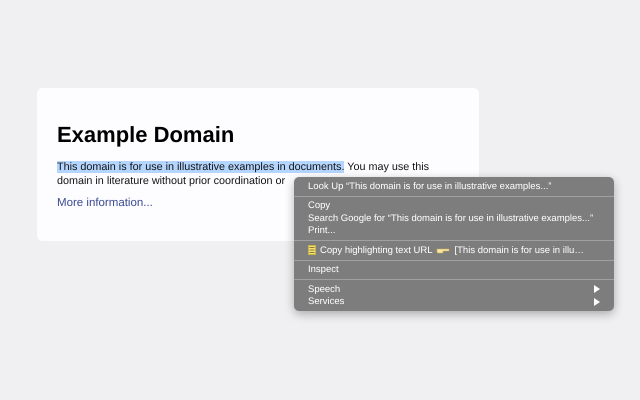  I want to click on paragraph-text: domain in literature without prior coordination or, so click(171, 180).